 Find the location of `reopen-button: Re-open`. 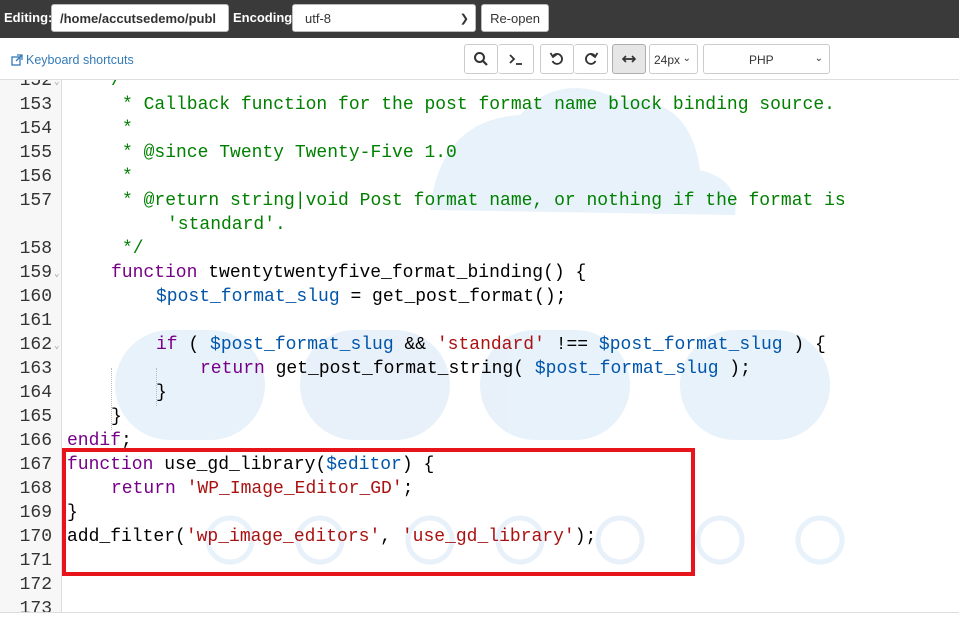

reopen-button: Re-open is located at coordinates (515, 18).